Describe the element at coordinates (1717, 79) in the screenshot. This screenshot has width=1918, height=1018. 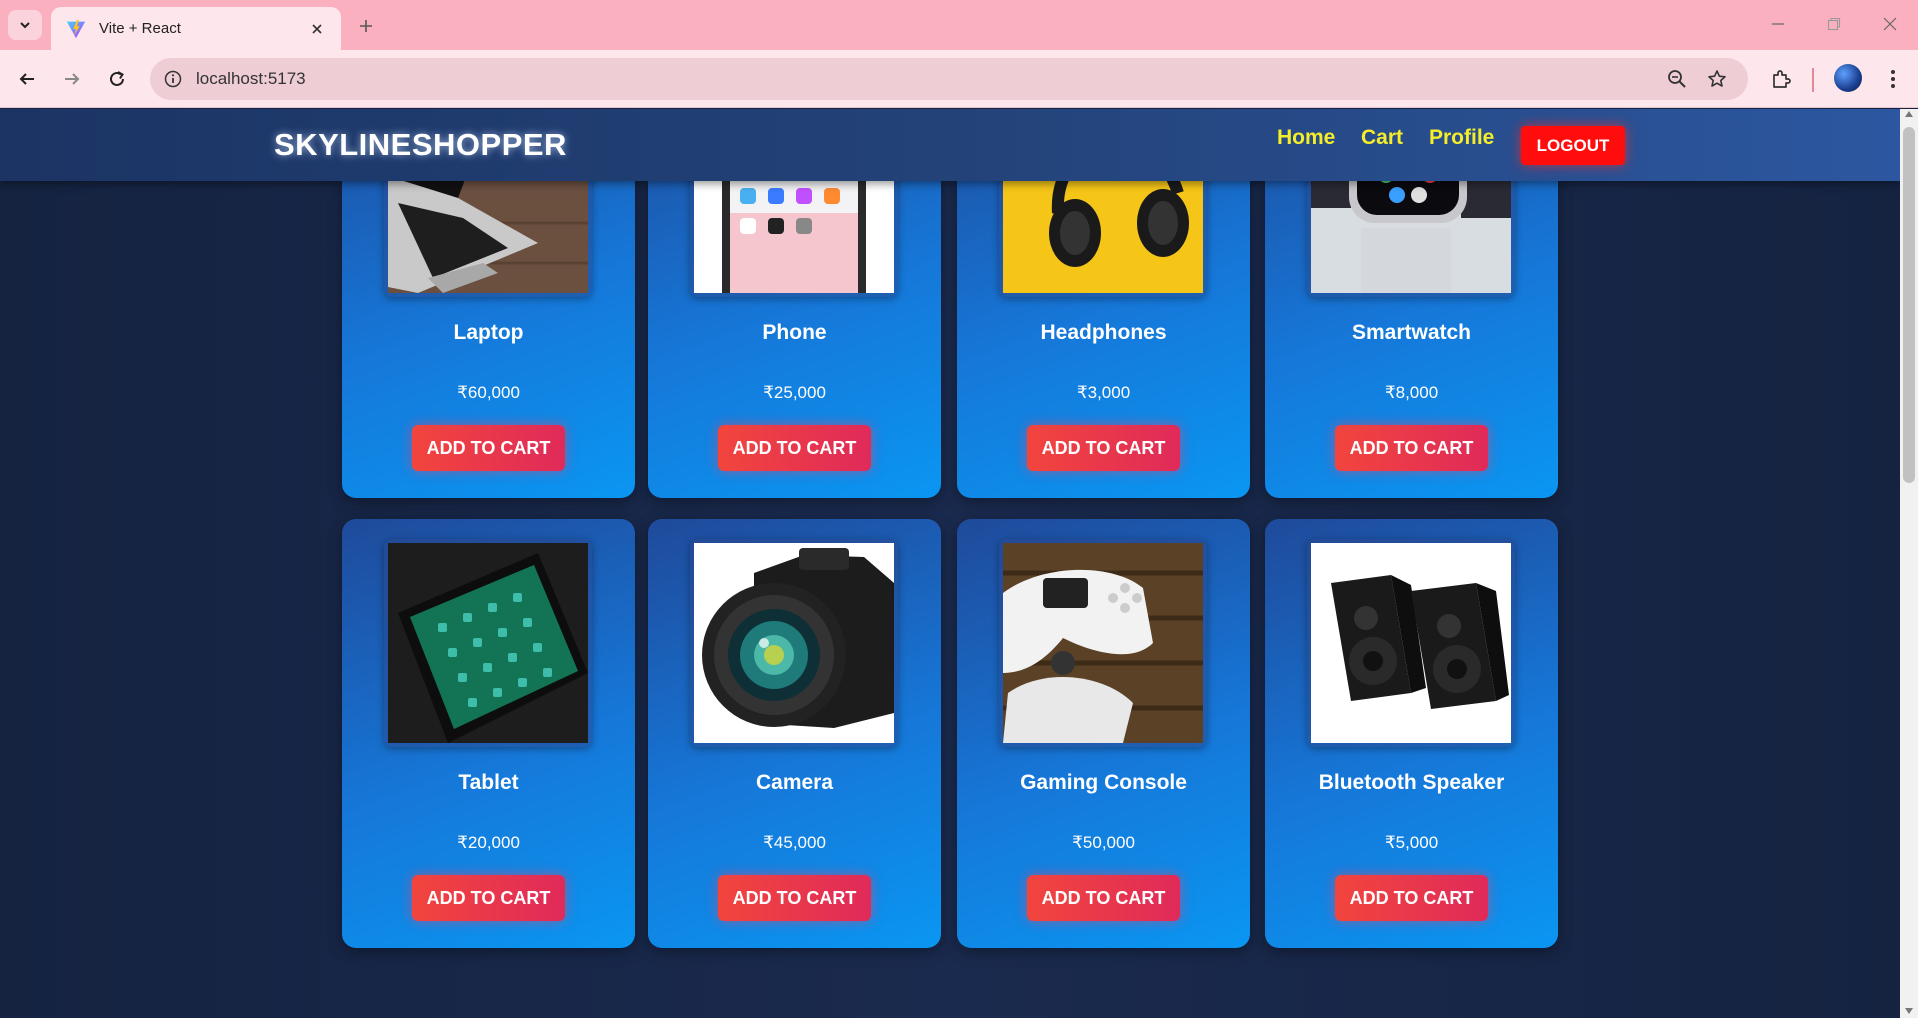
I see `bookmark-star-icon` at that location.